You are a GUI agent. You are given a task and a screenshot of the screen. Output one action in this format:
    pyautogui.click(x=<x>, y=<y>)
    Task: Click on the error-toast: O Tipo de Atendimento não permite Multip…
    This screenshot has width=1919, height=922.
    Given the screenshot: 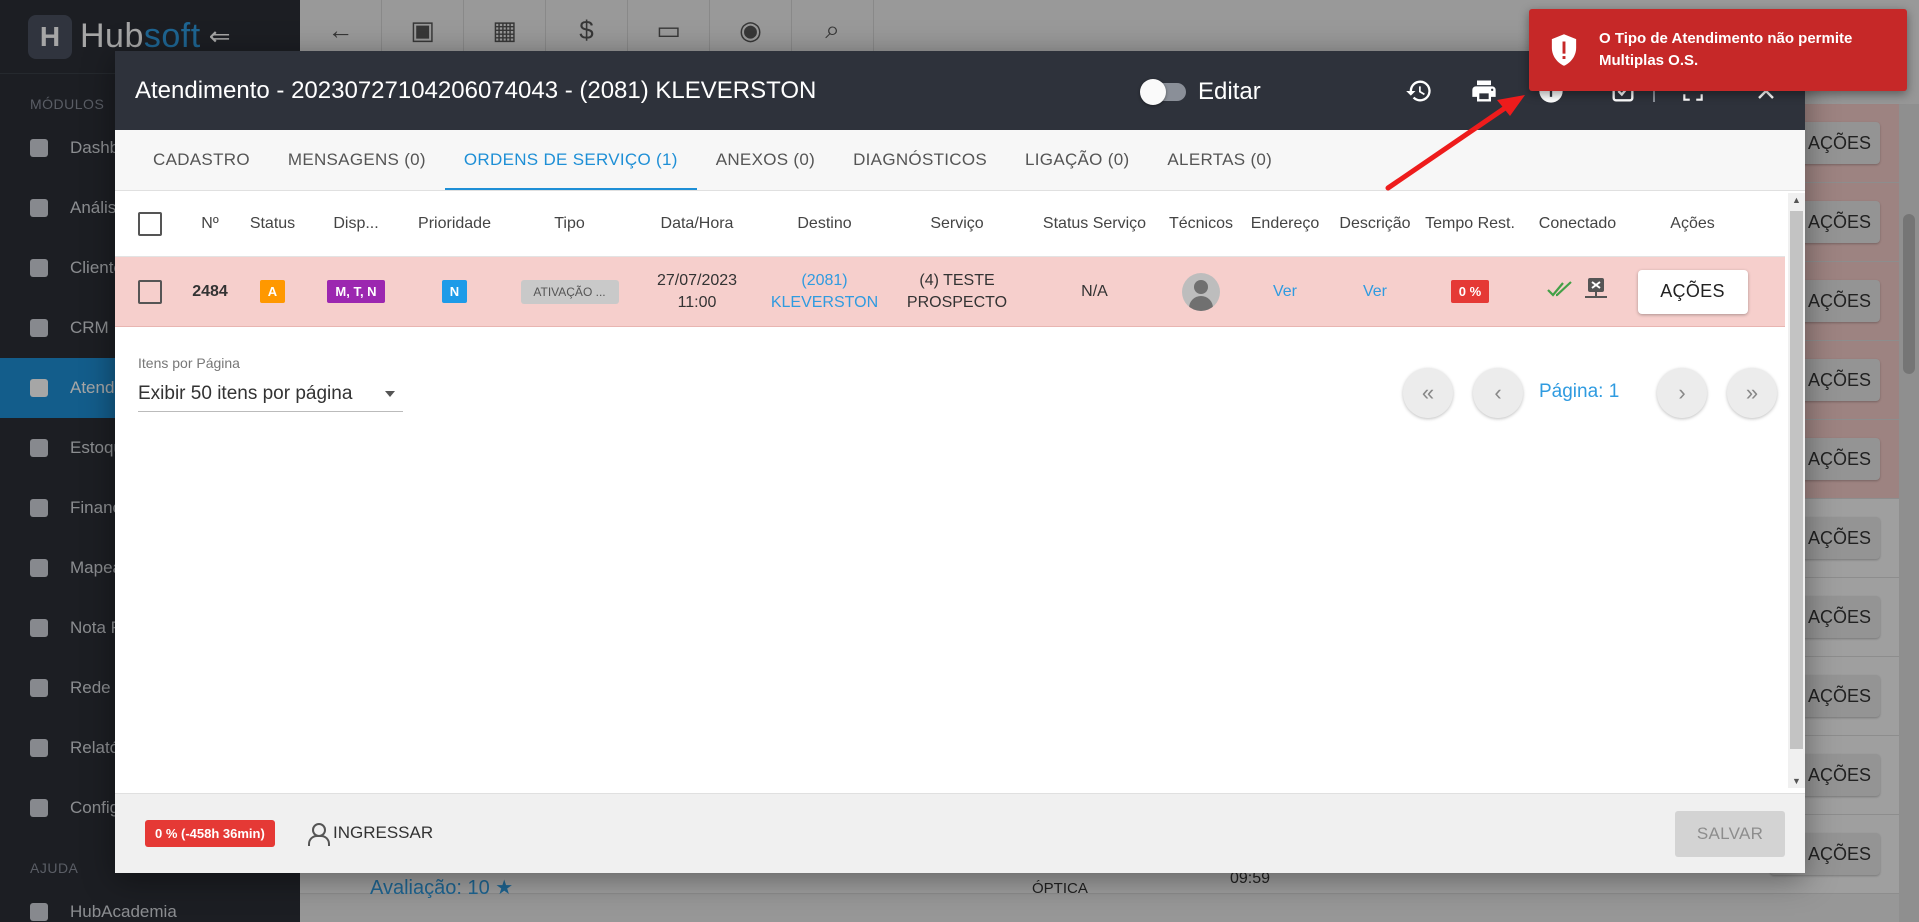 What is the action you would take?
    pyautogui.click(x=1718, y=50)
    